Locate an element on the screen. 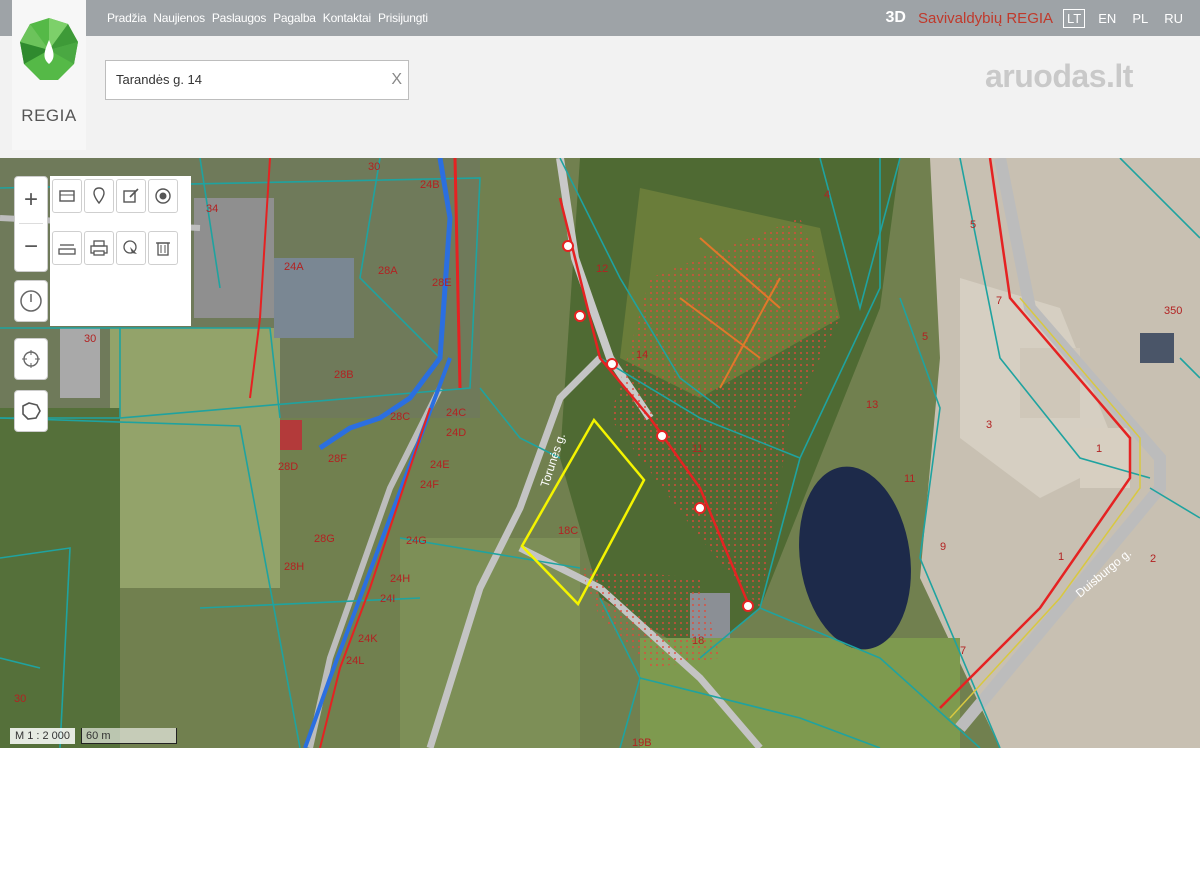  nav-item-pagalba: Pagalba is located at coordinates (294, 18).